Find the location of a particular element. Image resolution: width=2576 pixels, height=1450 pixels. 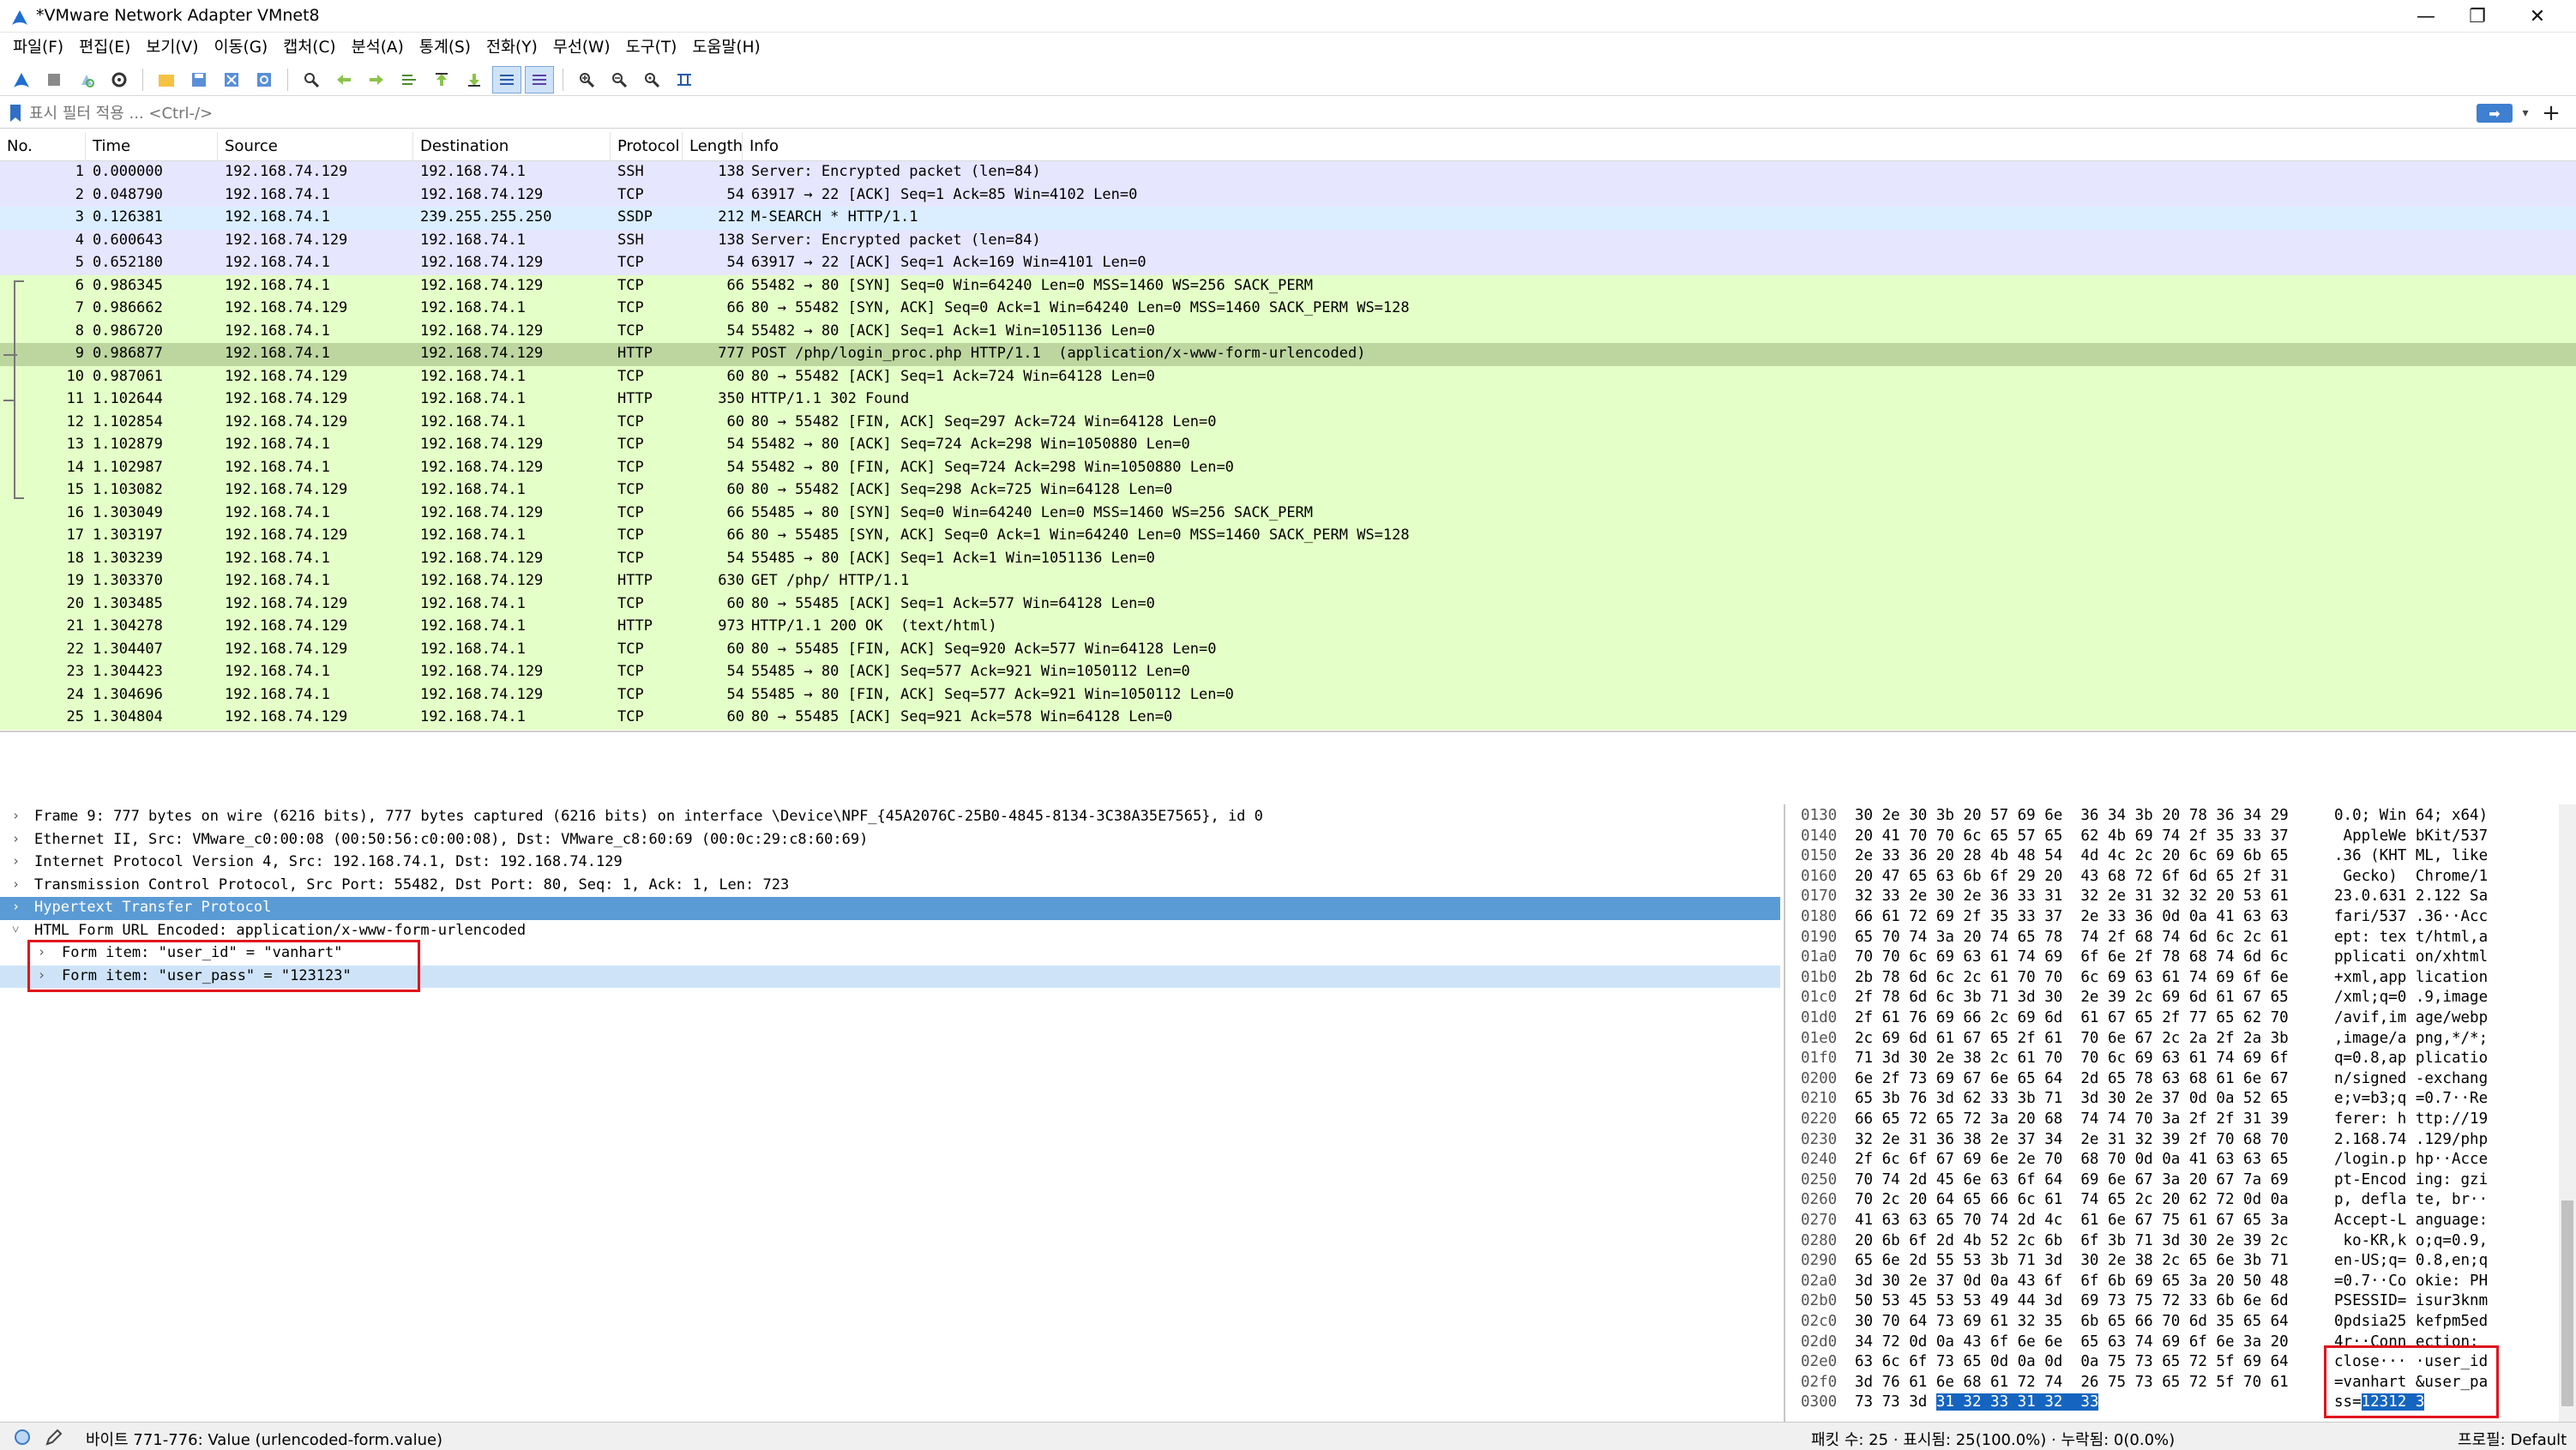

column-header-length: Length is located at coordinates (713, 146).